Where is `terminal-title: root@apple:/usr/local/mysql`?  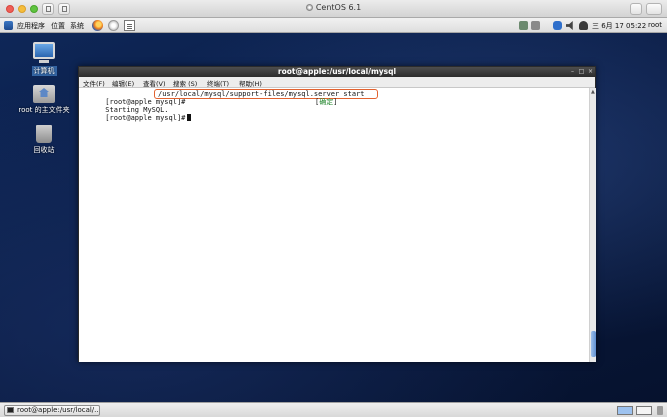 terminal-title: root@apple:/usr/local/mysql is located at coordinates (337, 71).